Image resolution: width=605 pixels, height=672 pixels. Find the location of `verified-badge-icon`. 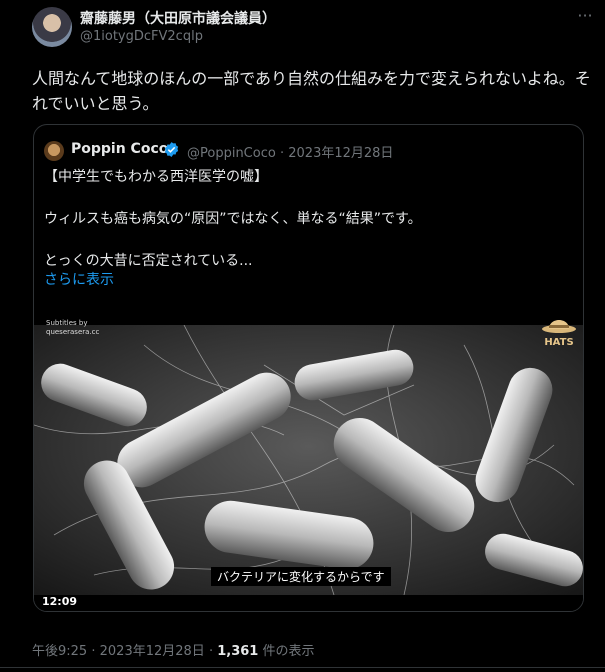

verified-badge-icon is located at coordinates (171, 149).